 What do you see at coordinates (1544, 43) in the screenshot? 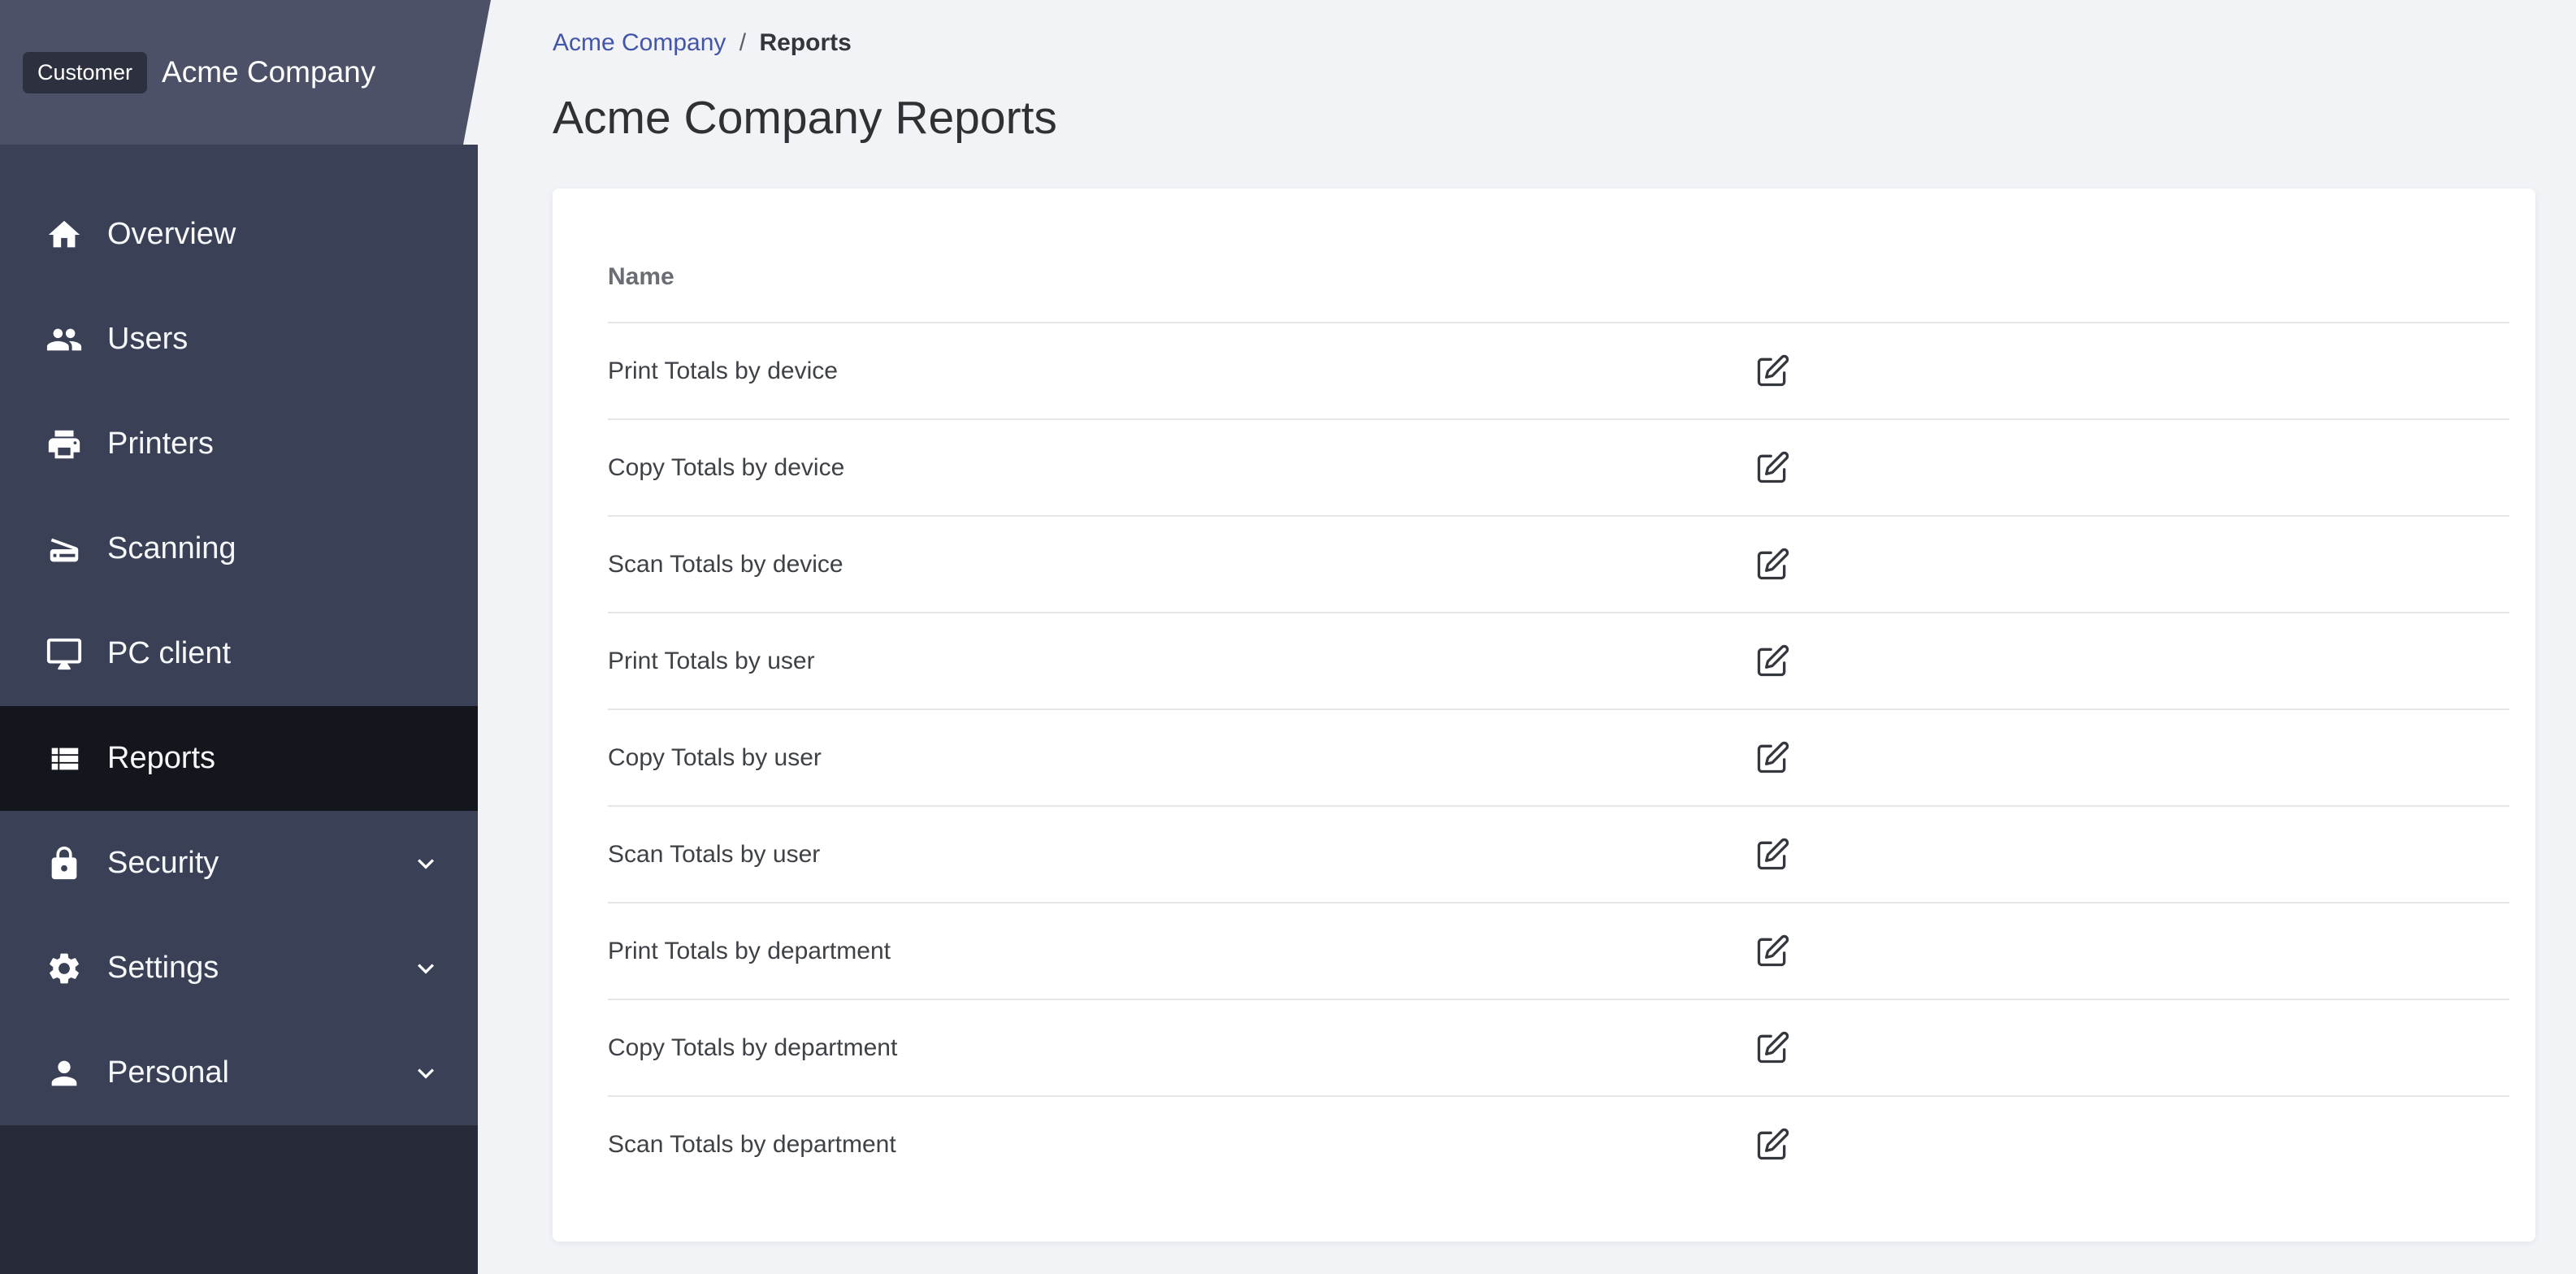
I see `breadcrumb: Acme Company / Reports` at bounding box center [1544, 43].